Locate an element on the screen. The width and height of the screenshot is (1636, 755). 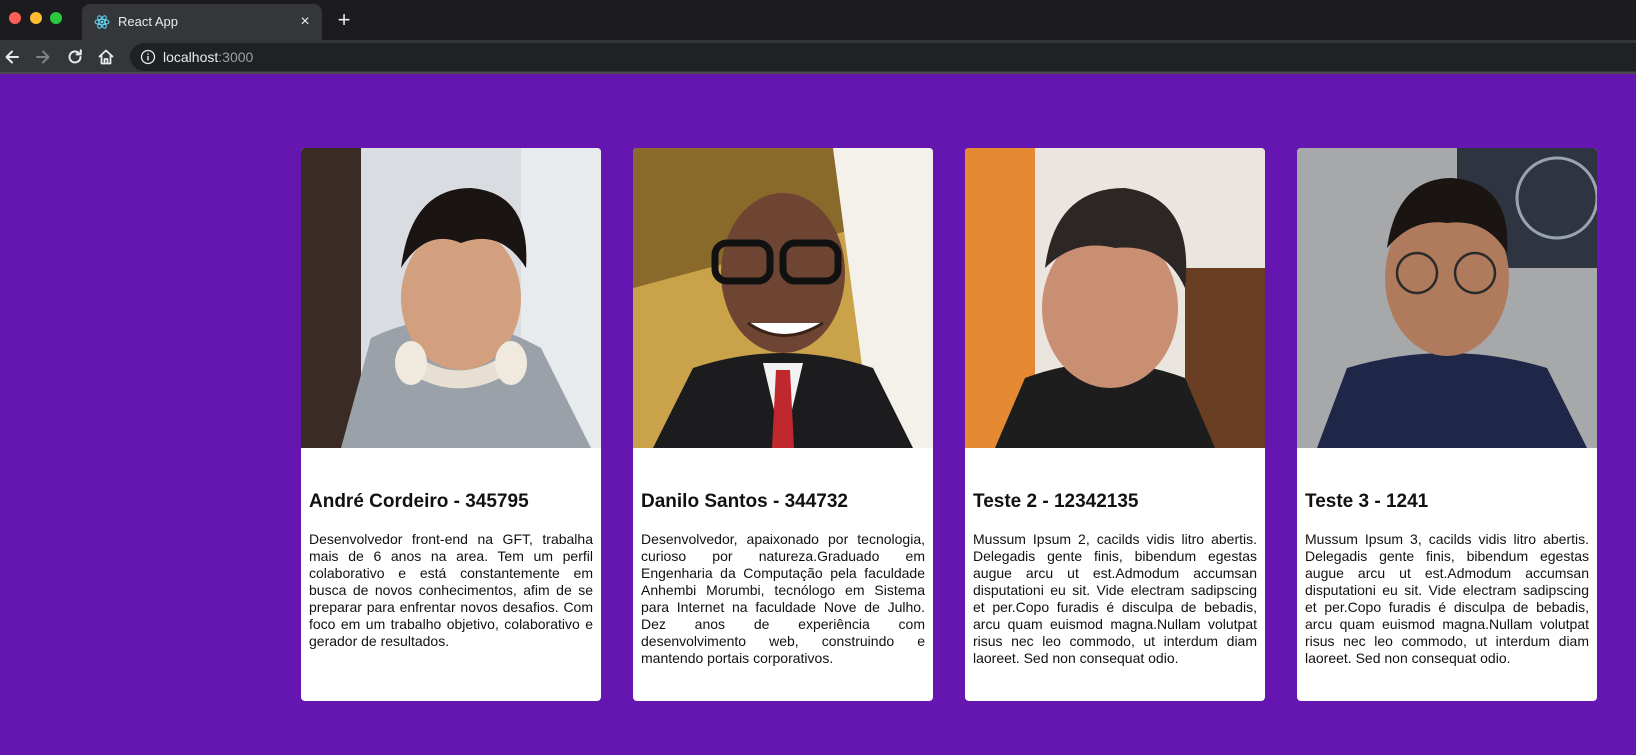
minimize-window-button is located at coordinates (36, 18).